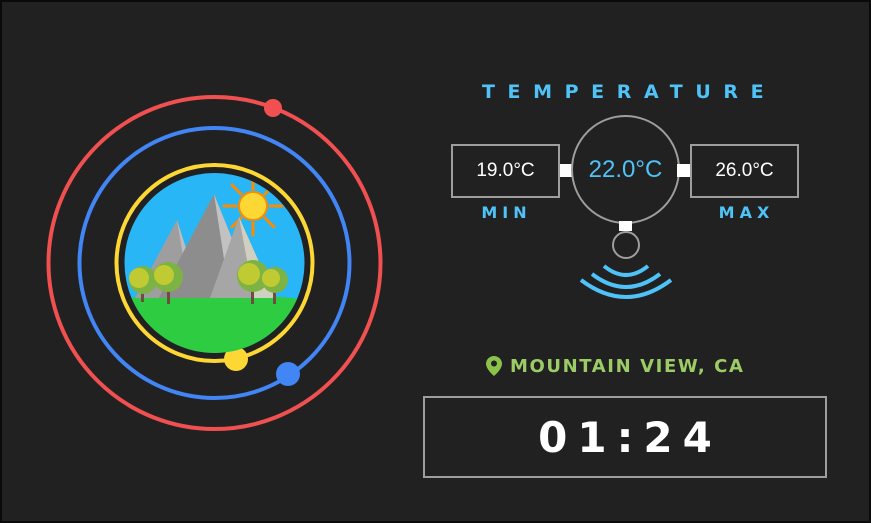 This screenshot has height=523, width=871. Describe the element at coordinates (494, 366) in the screenshot. I see `location-pin-icon` at that location.